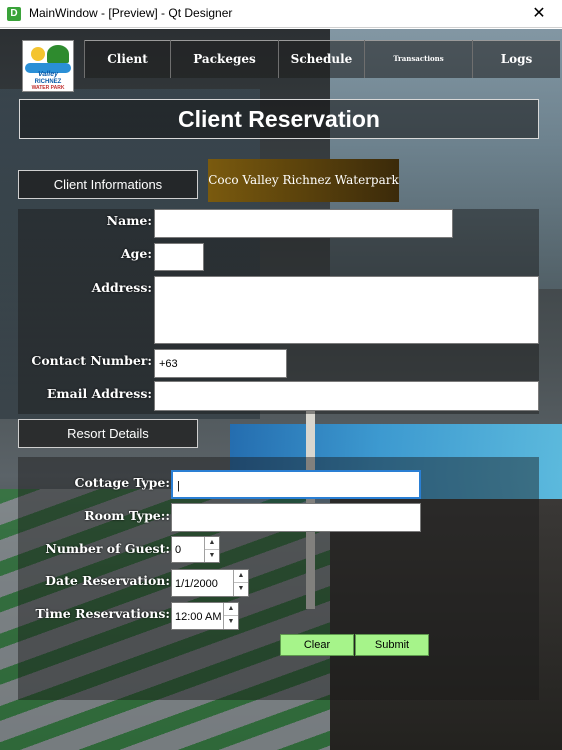  I want to click on nav-client-button: Client, so click(127, 59).